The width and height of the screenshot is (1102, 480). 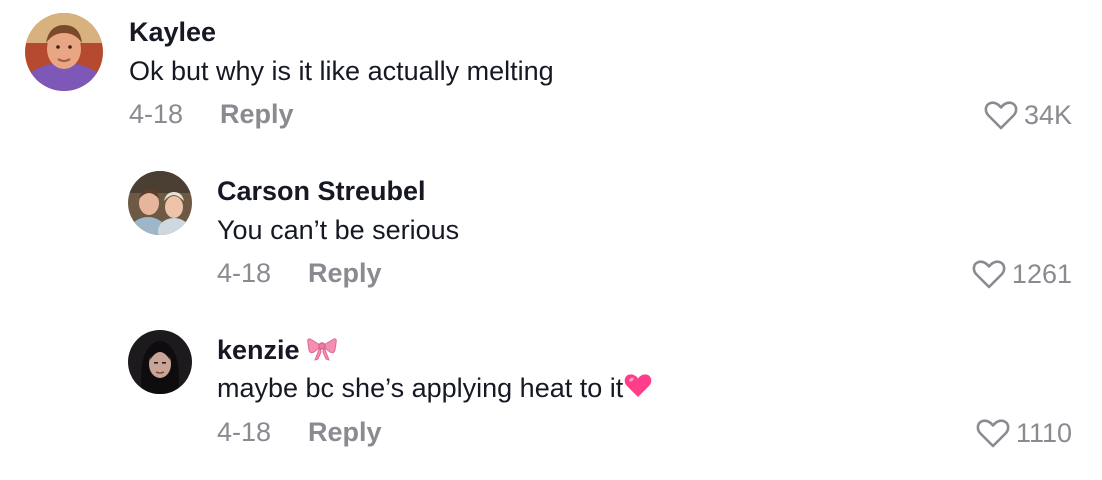 What do you see at coordinates (1047, 115) in the screenshot?
I see `like-count: 34K` at bounding box center [1047, 115].